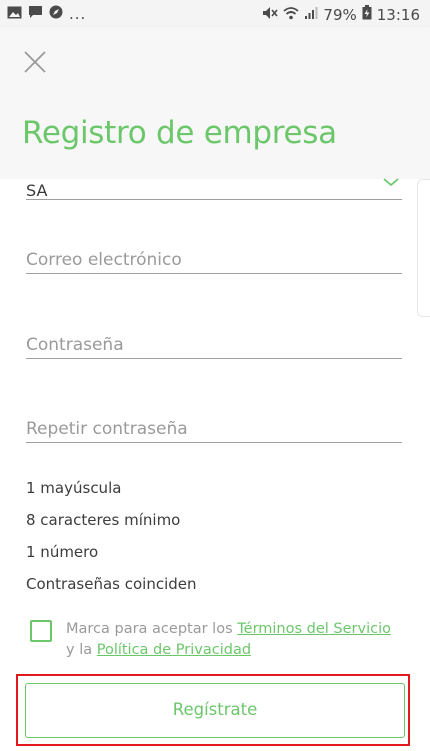 The width and height of the screenshot is (430, 751). I want to click on close-icon, so click(35, 62).